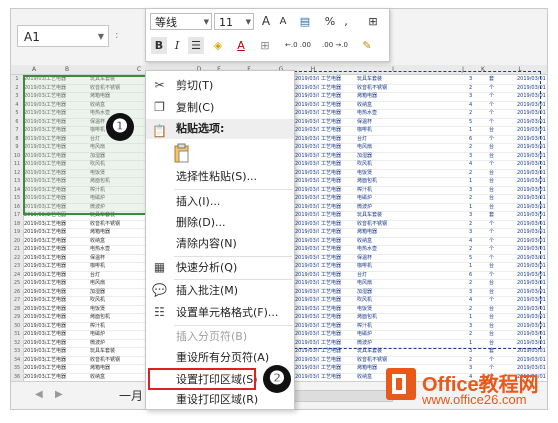  Describe the element at coordinates (218, 45) in the screenshot. I see `fill-color-icon: ◈` at that location.